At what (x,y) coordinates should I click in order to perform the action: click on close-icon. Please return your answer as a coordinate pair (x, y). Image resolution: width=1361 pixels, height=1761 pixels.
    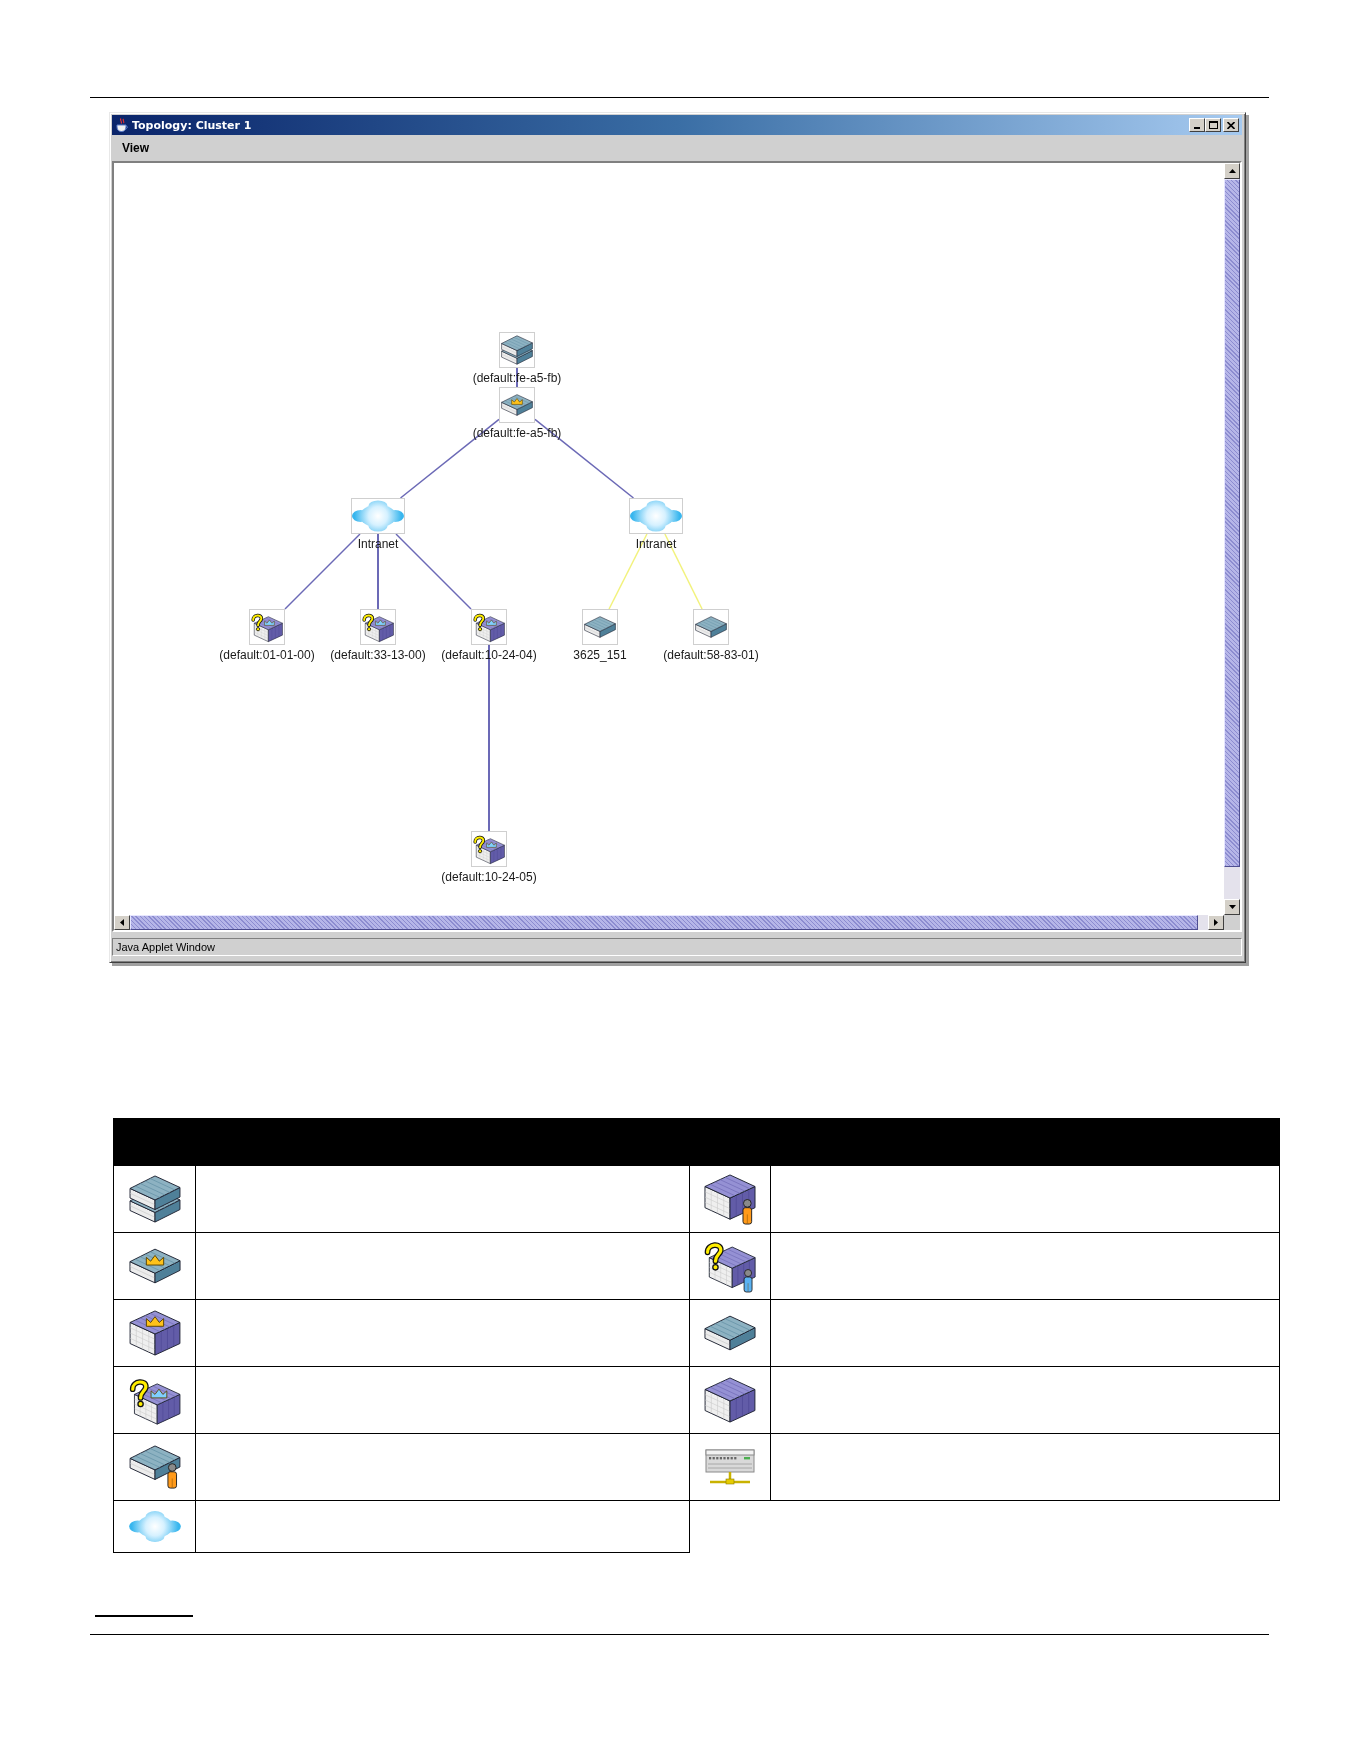
    Looking at the image, I should click on (1231, 125).